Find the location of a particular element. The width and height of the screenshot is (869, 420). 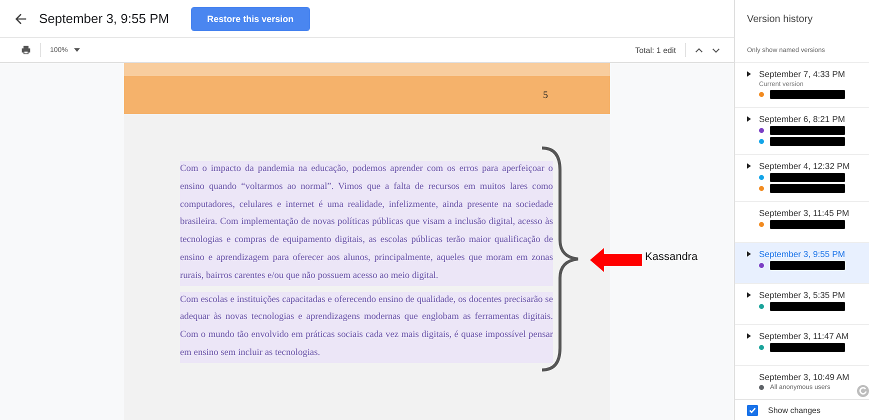

version-item: September 3, 5:35 PM is located at coordinates (802, 304).